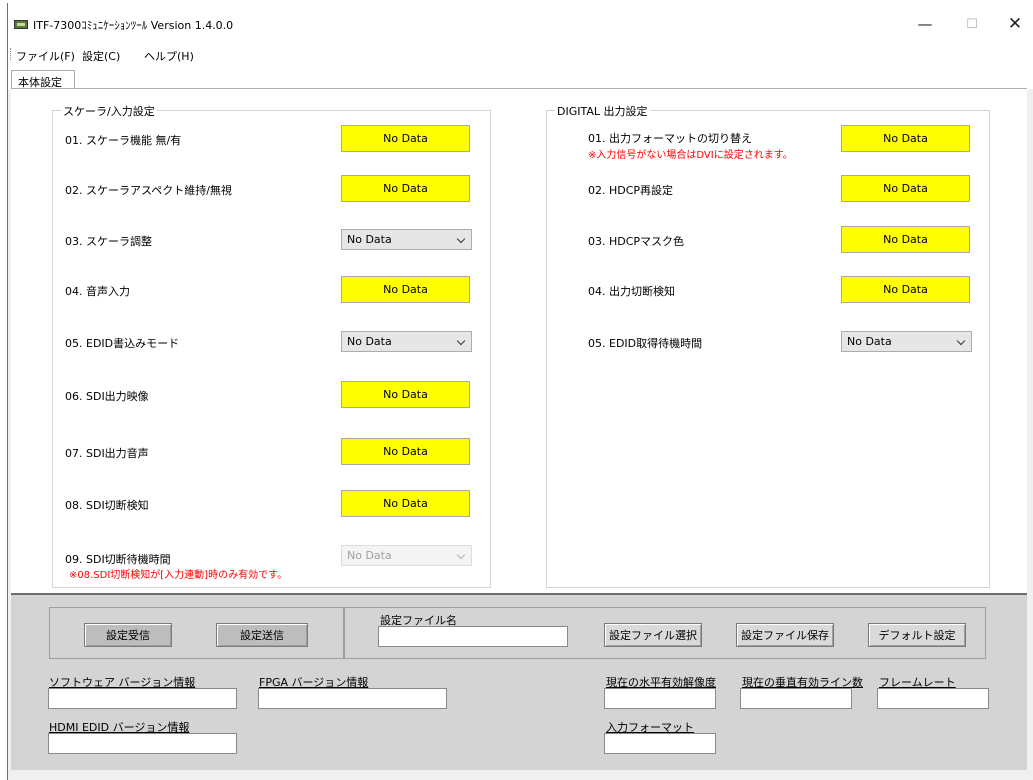 The height and width of the screenshot is (780, 1033). I want to click on scaler-row-7-label: 07. SDI出力音声, so click(107, 453).